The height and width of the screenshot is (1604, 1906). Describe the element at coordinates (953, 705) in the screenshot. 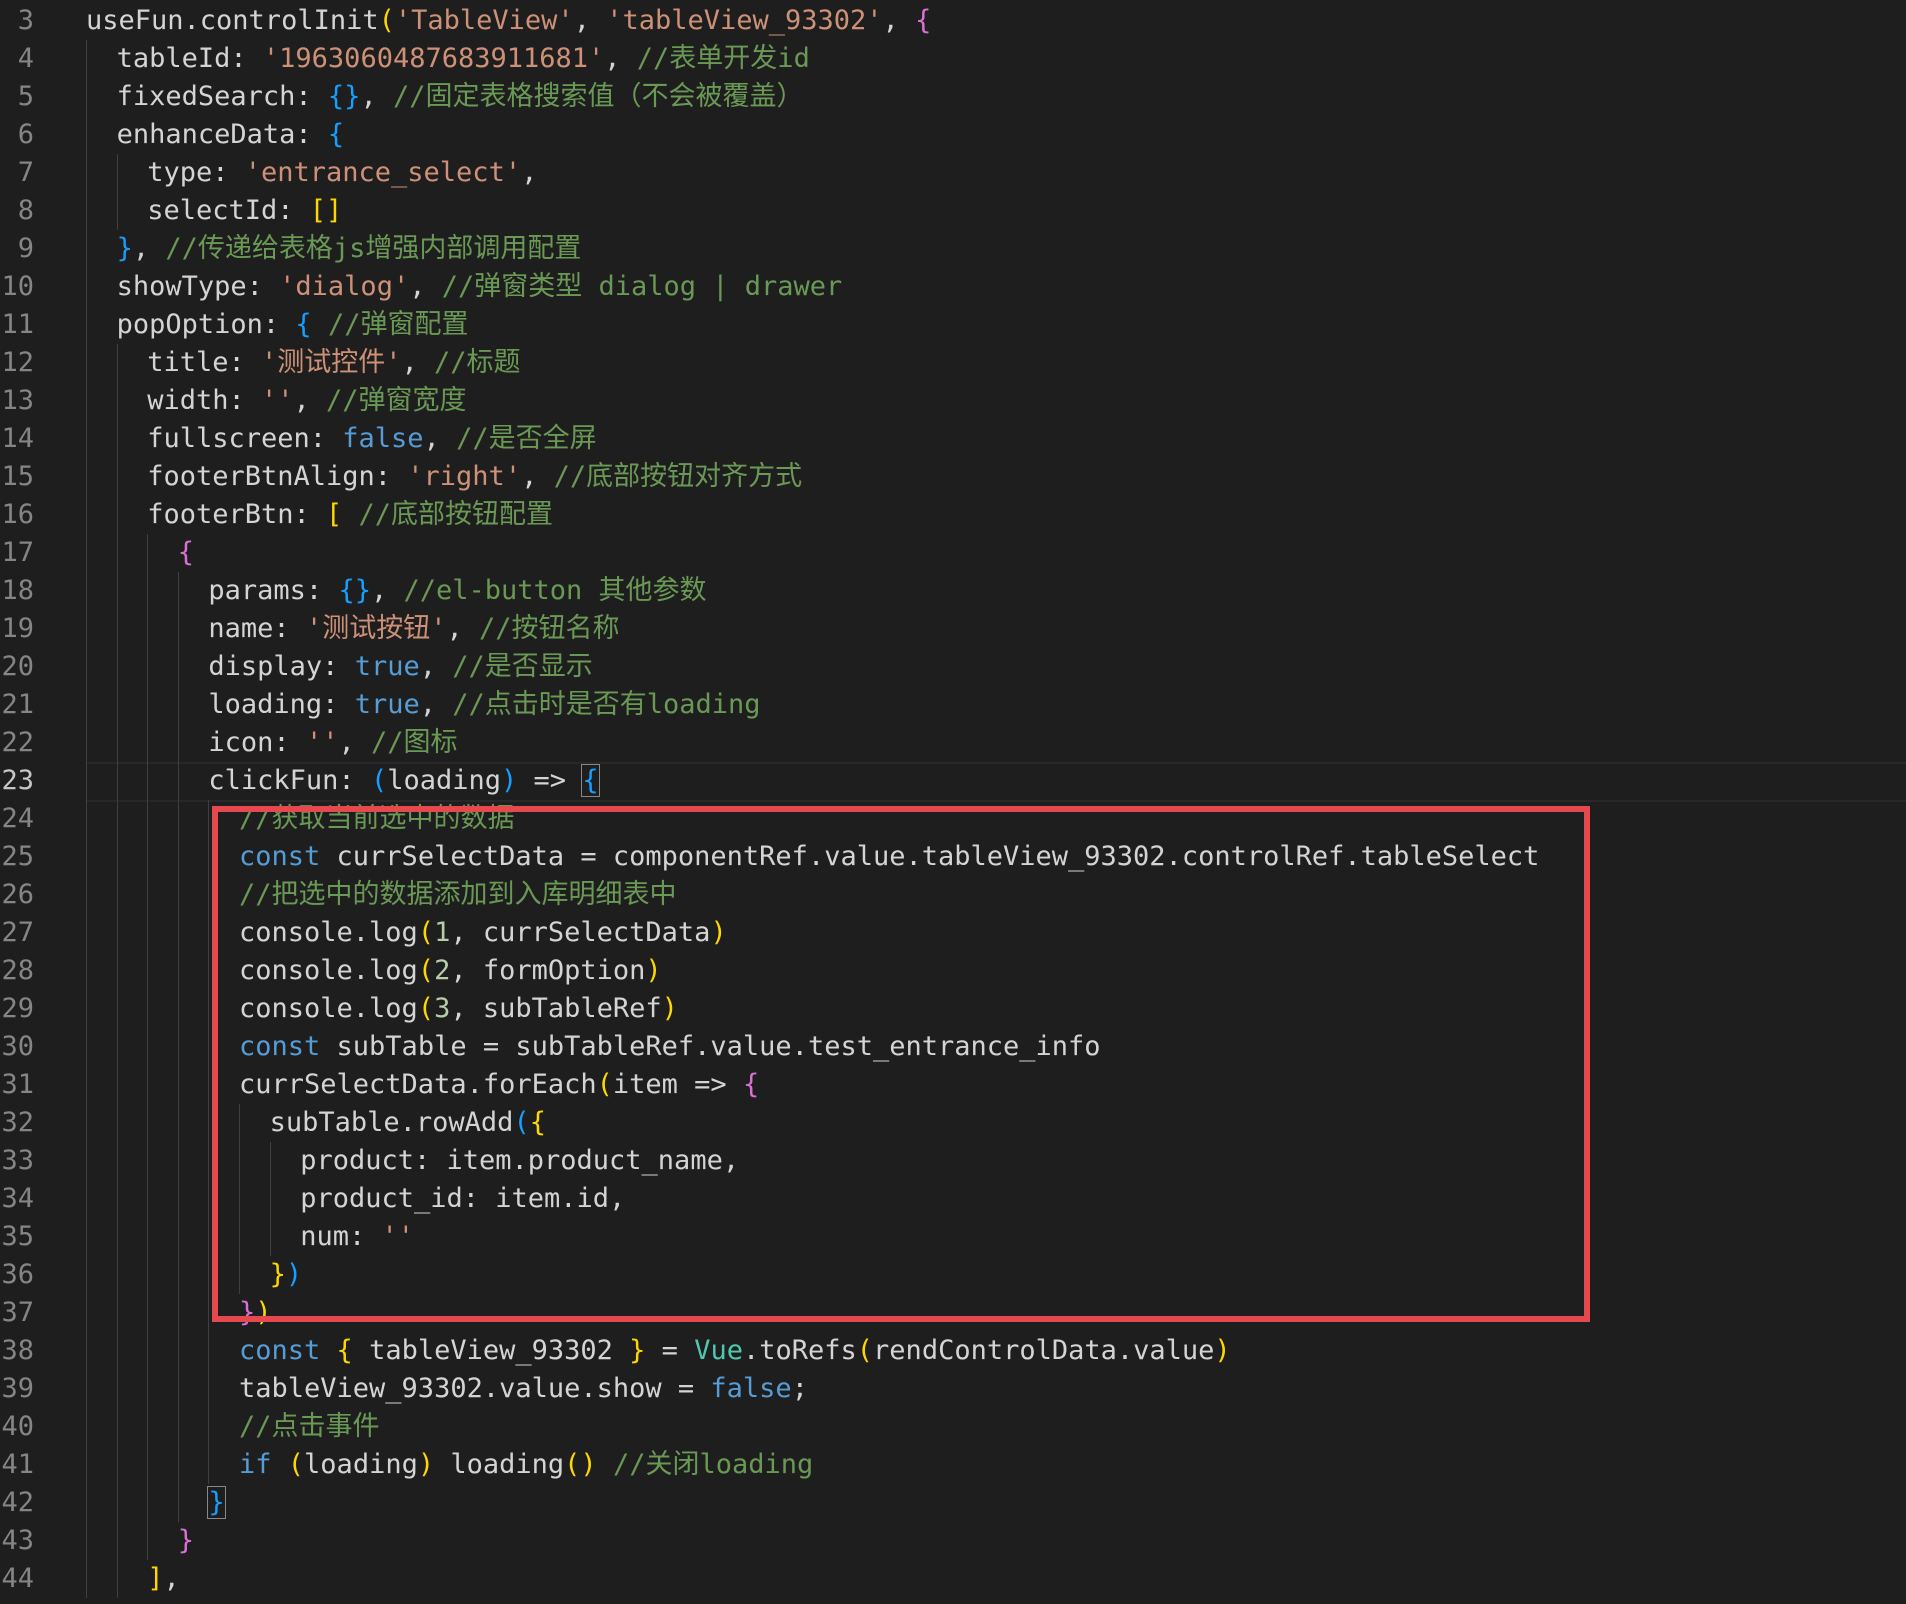

I see `code-line: 21 loading: true, //点击时是否有loading` at that location.